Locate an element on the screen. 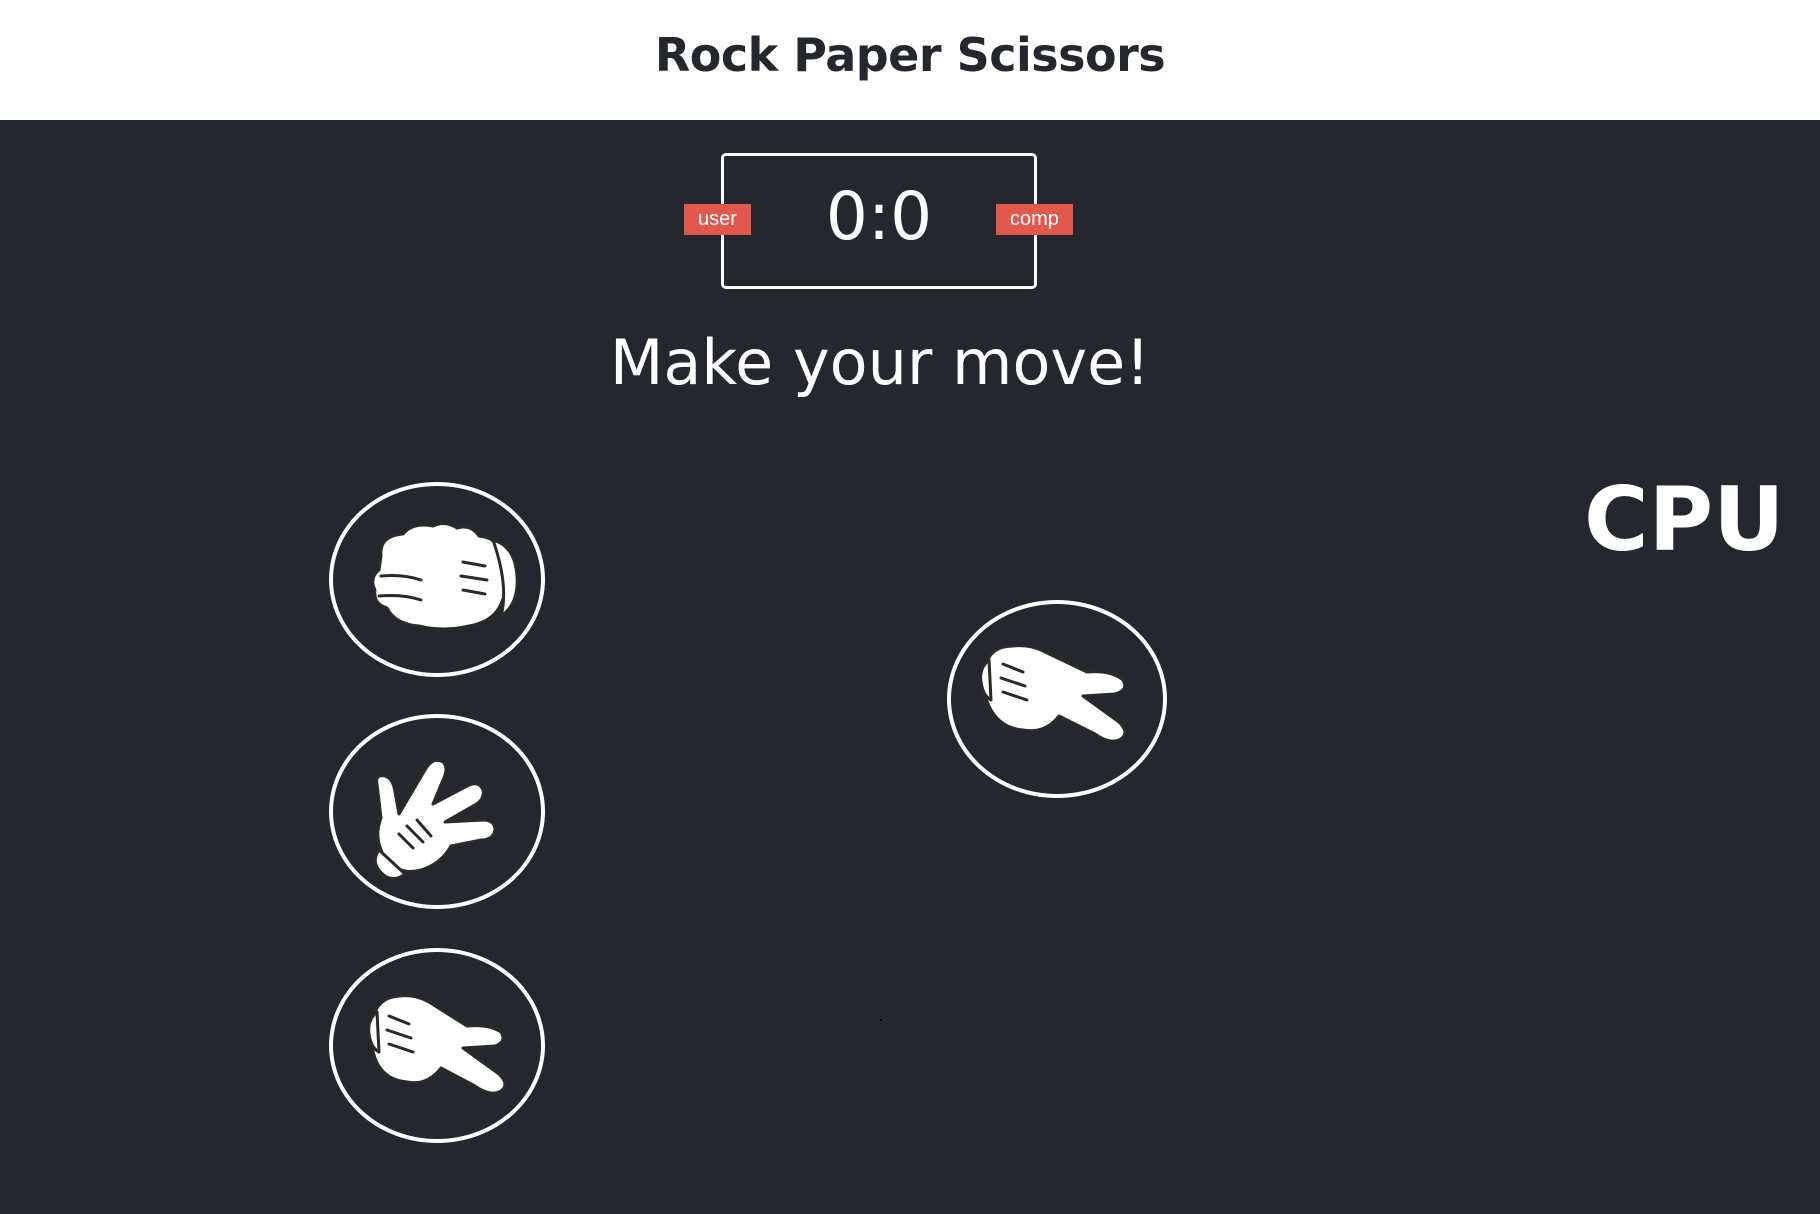  page-header: Rock Paper Scissors is located at coordinates (910, 60).